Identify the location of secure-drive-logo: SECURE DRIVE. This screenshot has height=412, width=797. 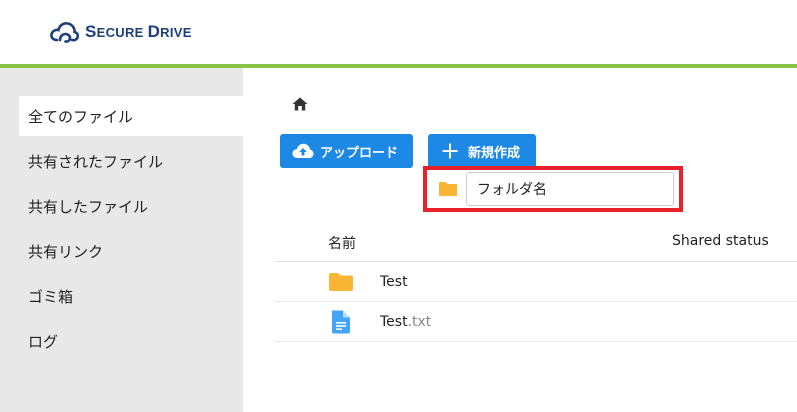
(120, 32).